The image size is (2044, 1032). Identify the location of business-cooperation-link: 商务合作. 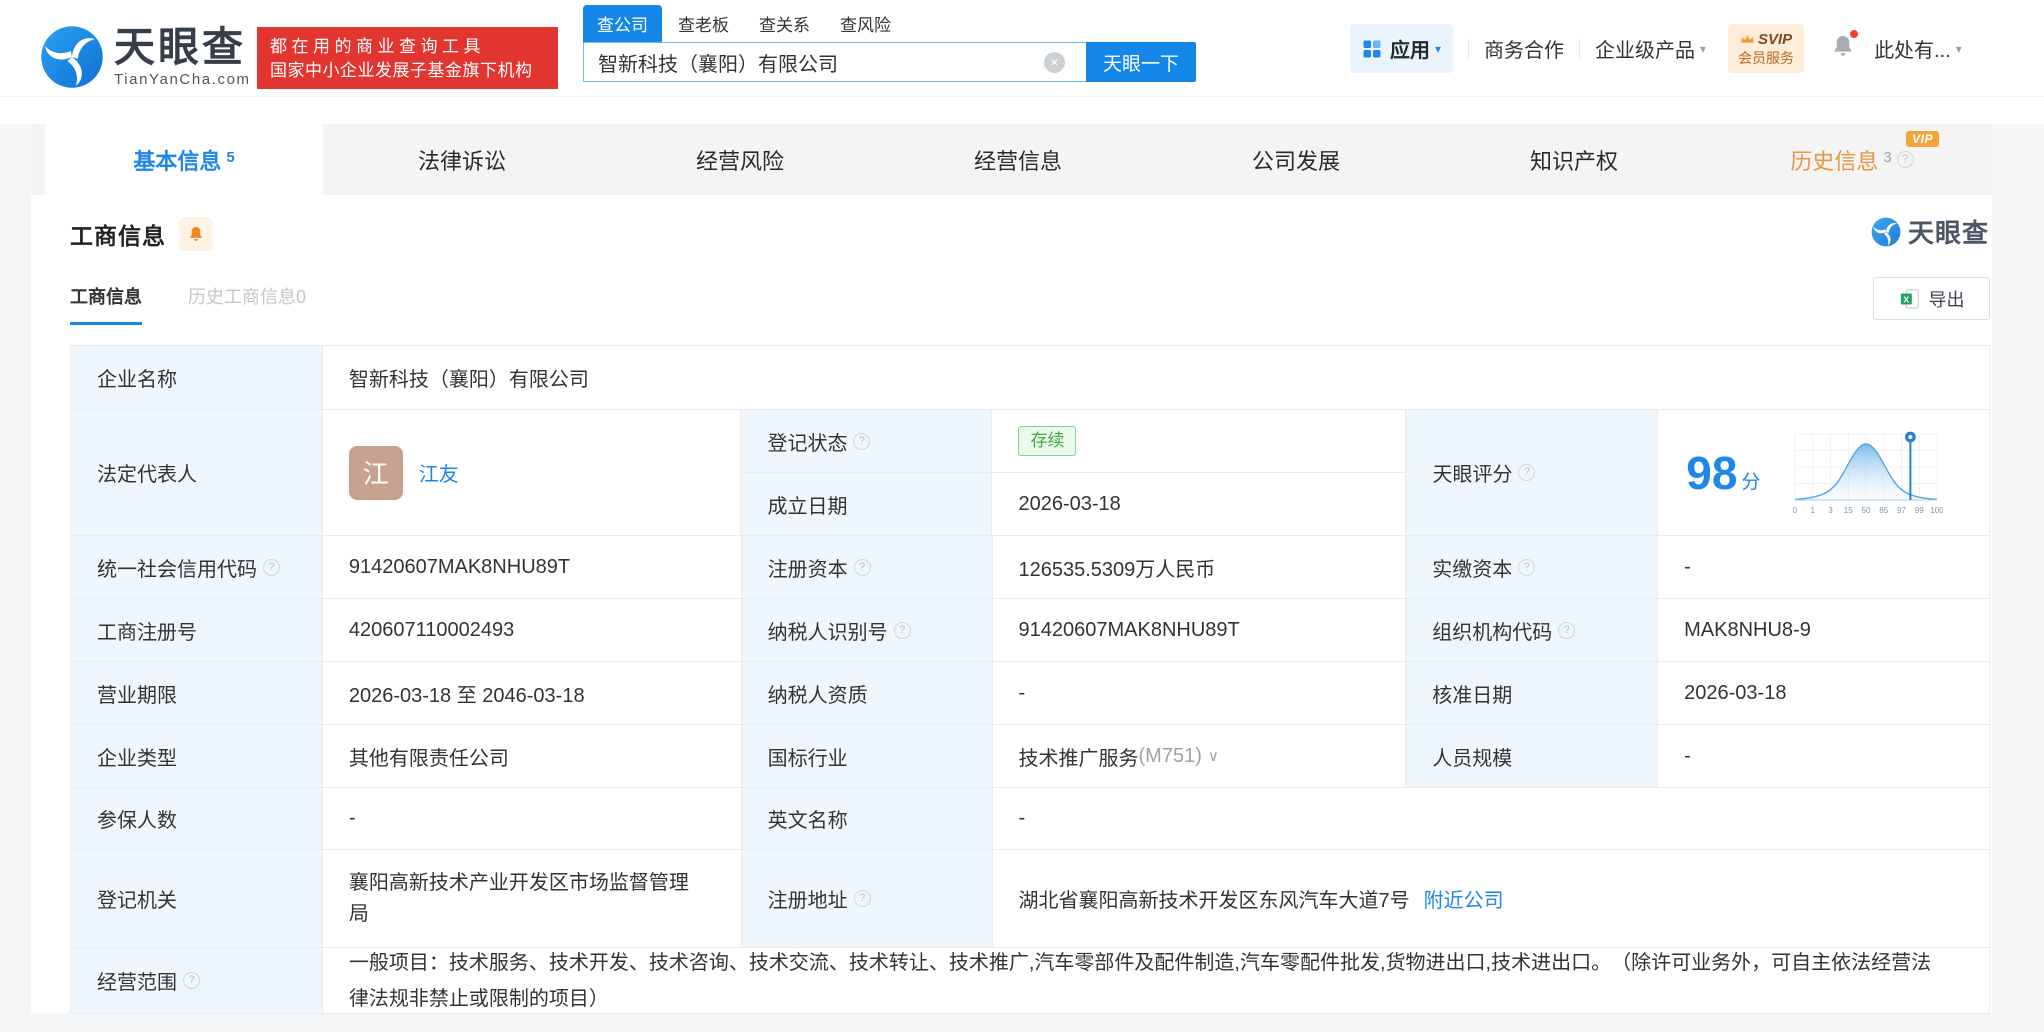
(1524, 48).